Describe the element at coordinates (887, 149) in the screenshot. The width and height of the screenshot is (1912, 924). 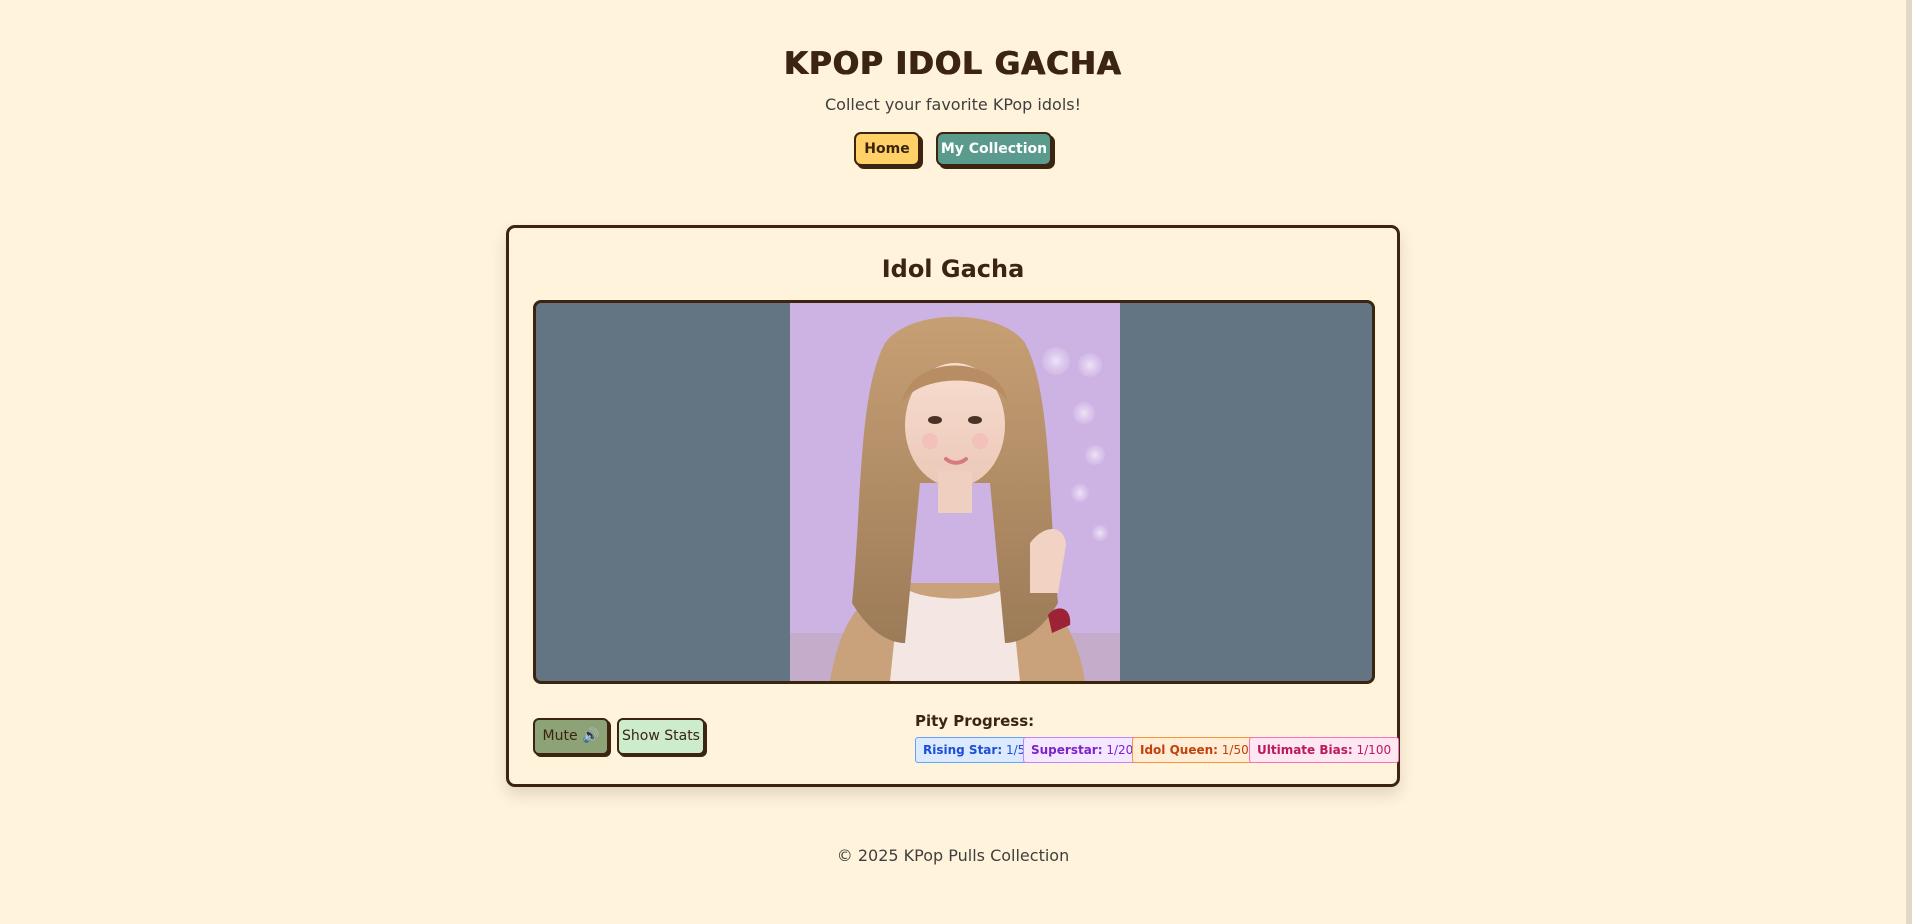
I see `home-button: Home` at that location.